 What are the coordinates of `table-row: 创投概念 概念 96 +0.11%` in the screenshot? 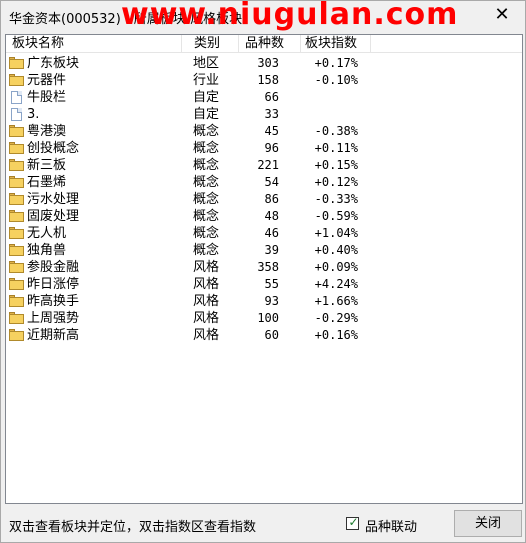 It's located at (264, 148).